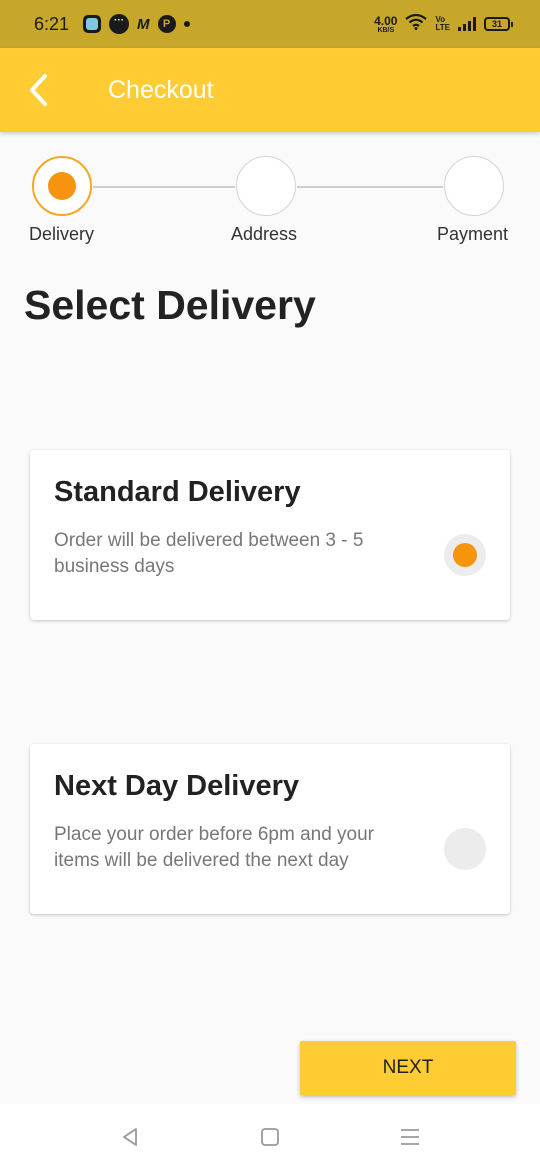 The image size is (540, 1170). What do you see at coordinates (166, 24) in the screenshot?
I see `p-app-icon: P` at bounding box center [166, 24].